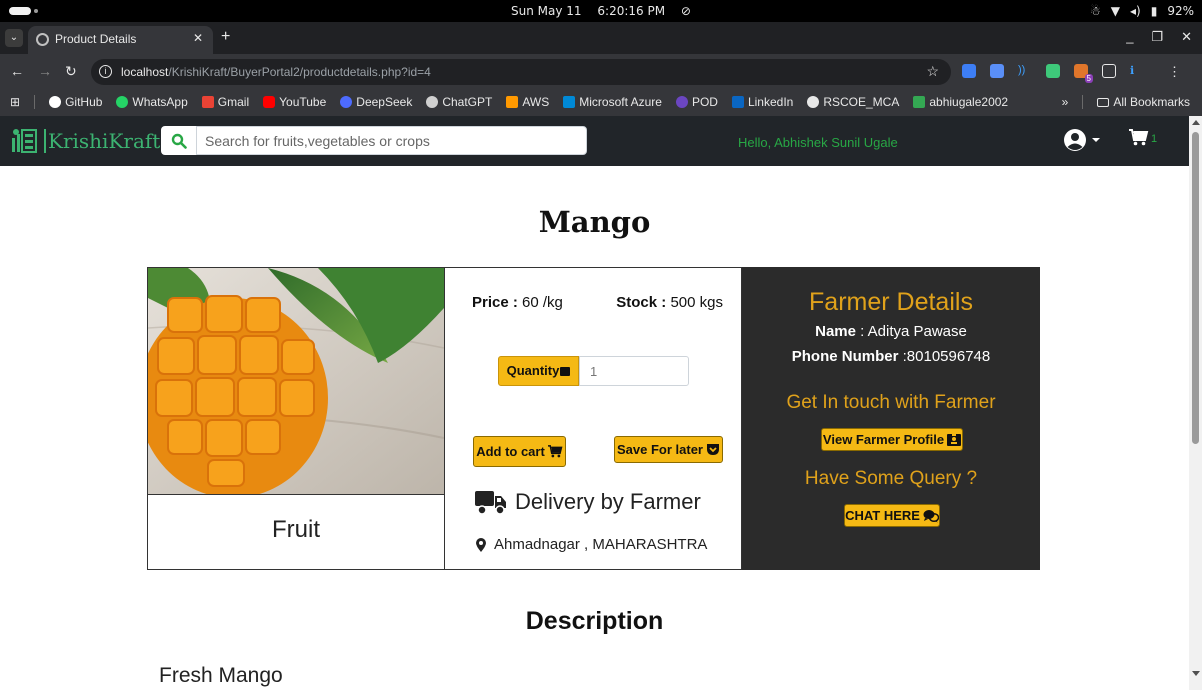  I want to click on chatgpt-icon, so click(432, 102).